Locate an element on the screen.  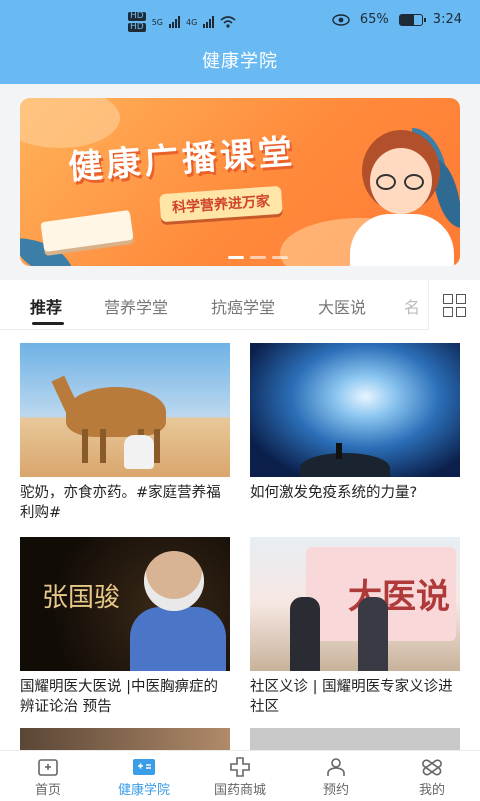
overlay-calligraphy: 张国骏 is located at coordinates (81, 598).